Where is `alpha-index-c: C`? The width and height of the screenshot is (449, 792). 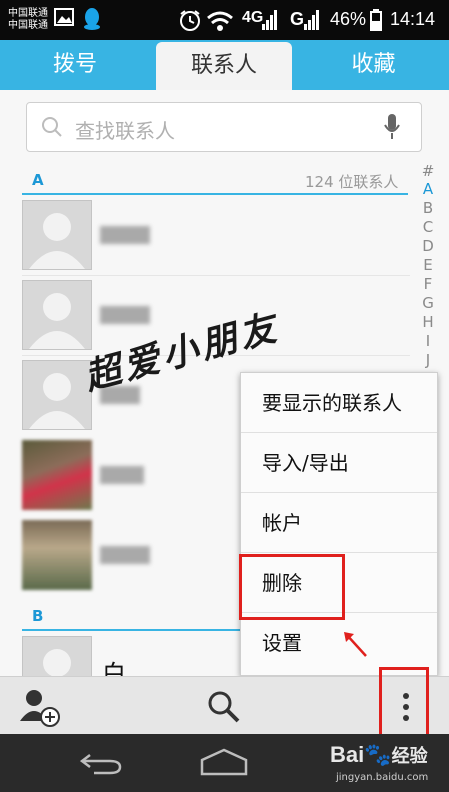
alpha-index-c: C is located at coordinates (428, 227).